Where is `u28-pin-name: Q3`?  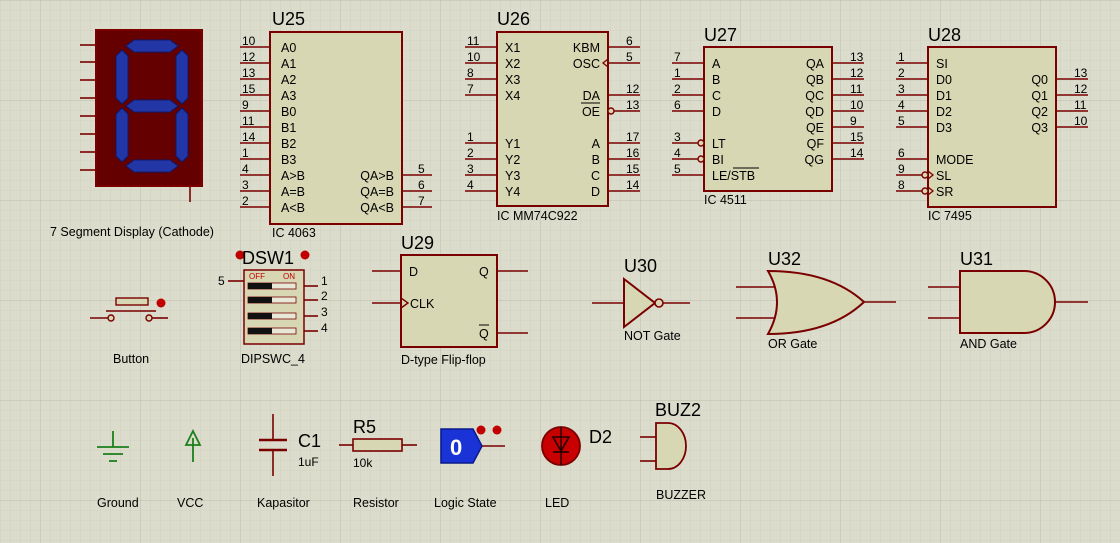 u28-pin-name: Q3 is located at coordinates (1039, 128).